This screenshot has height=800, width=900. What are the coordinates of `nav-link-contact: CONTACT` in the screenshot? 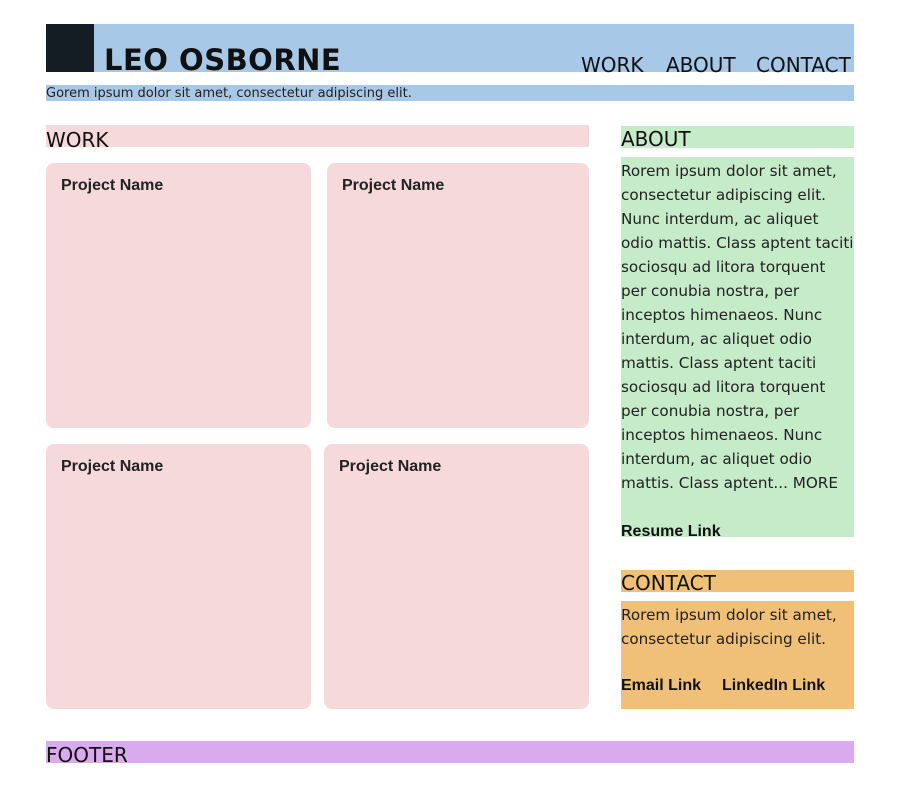 It's located at (803, 65).